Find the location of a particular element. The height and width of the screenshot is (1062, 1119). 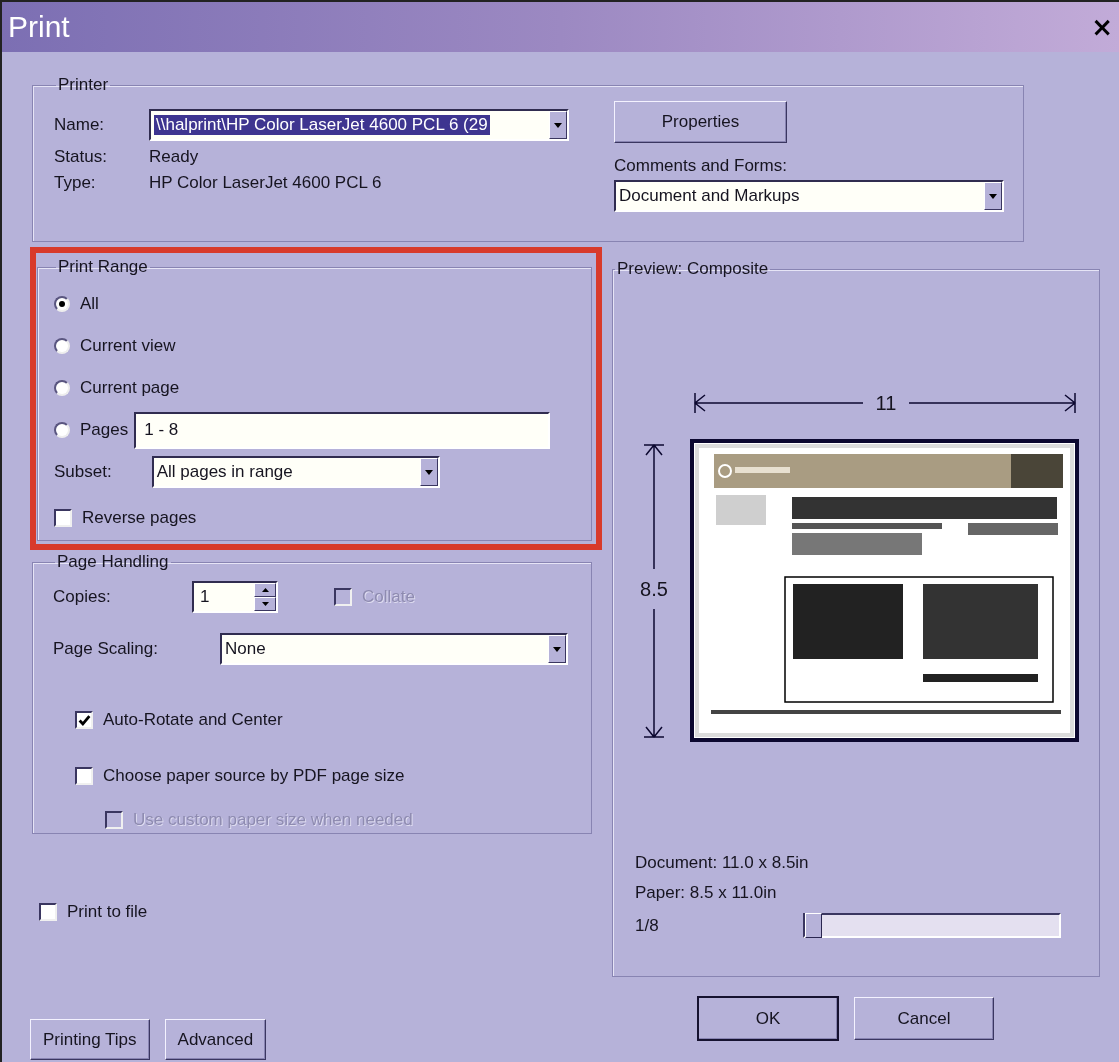

down-arrow-icon is located at coordinates (265, 604).